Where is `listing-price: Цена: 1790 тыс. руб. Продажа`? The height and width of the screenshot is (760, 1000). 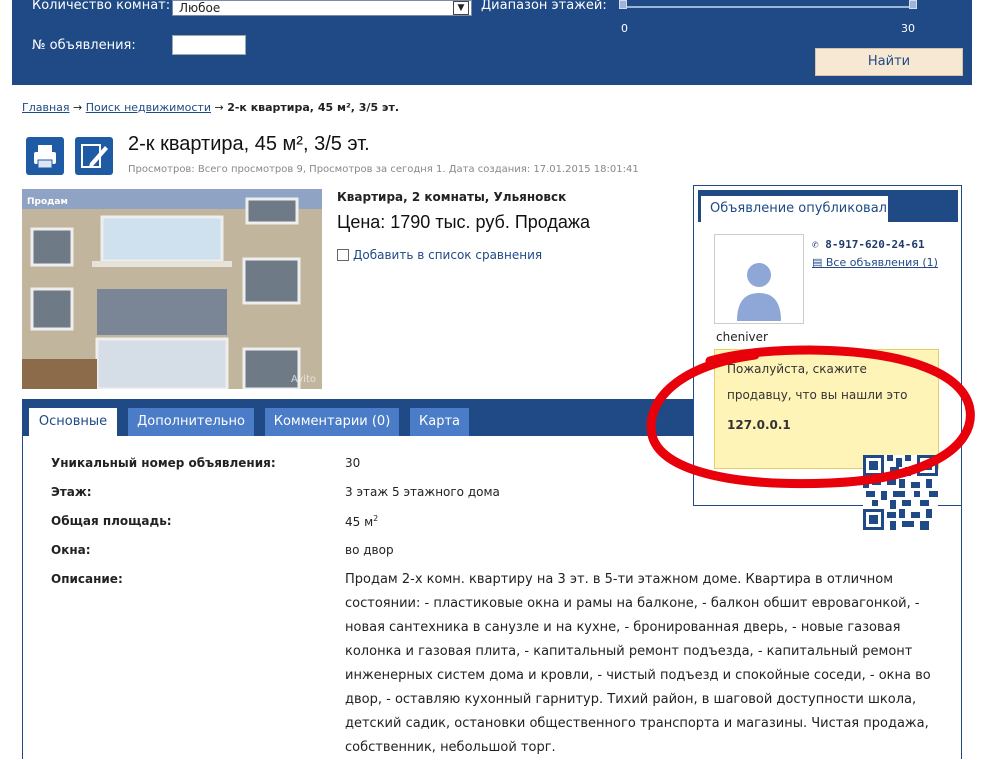
listing-price: Цена: 1790 тыс. руб. Продажа is located at coordinates (463, 222).